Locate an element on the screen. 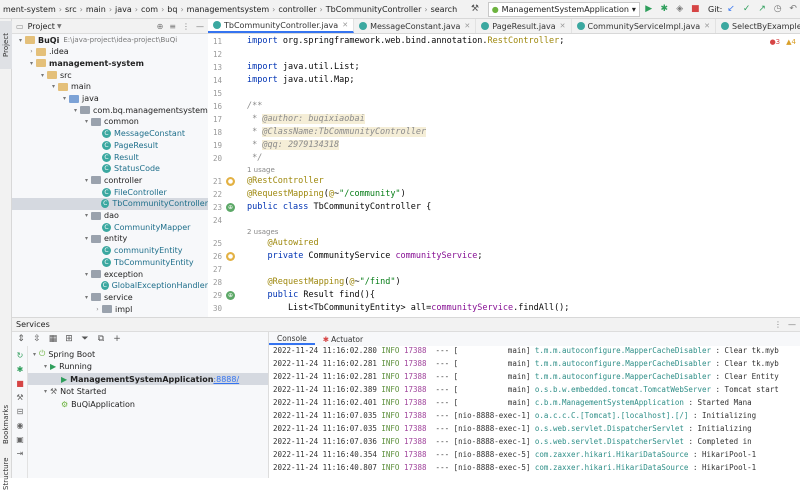 Image resolution: width=800 pixels, height=497 pixels. run-config-selector: ● ManagementSystemApplication ▾ is located at coordinates (563, 9).